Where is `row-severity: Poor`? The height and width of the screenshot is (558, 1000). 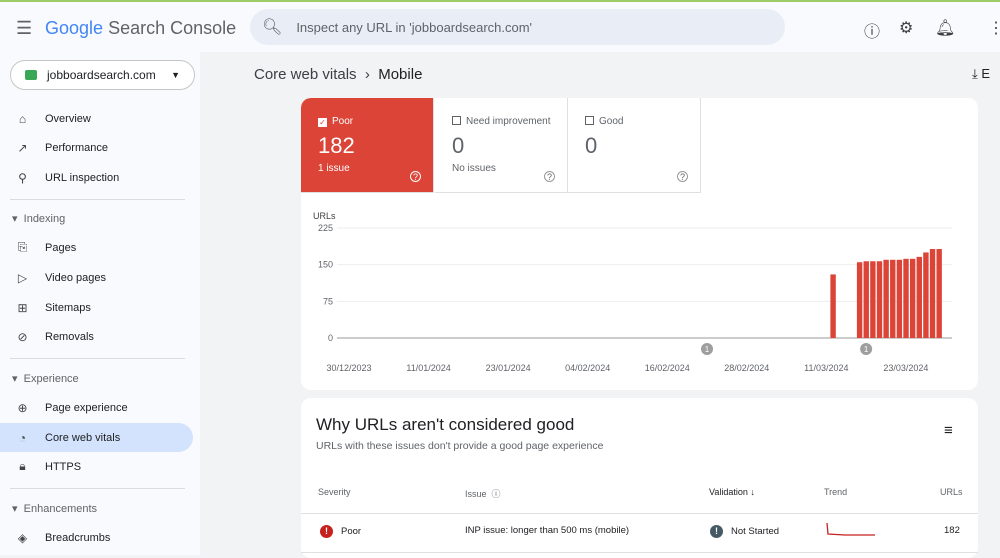
row-severity: Poor is located at coordinates (351, 531).